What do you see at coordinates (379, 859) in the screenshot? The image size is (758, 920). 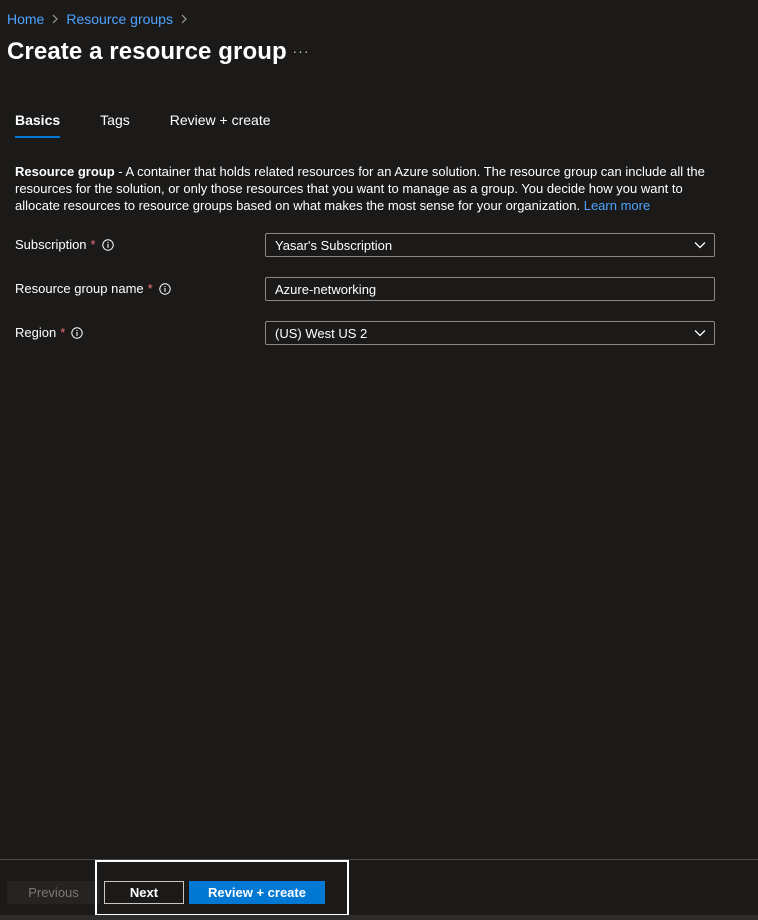 I see `footer-divider` at bounding box center [379, 859].